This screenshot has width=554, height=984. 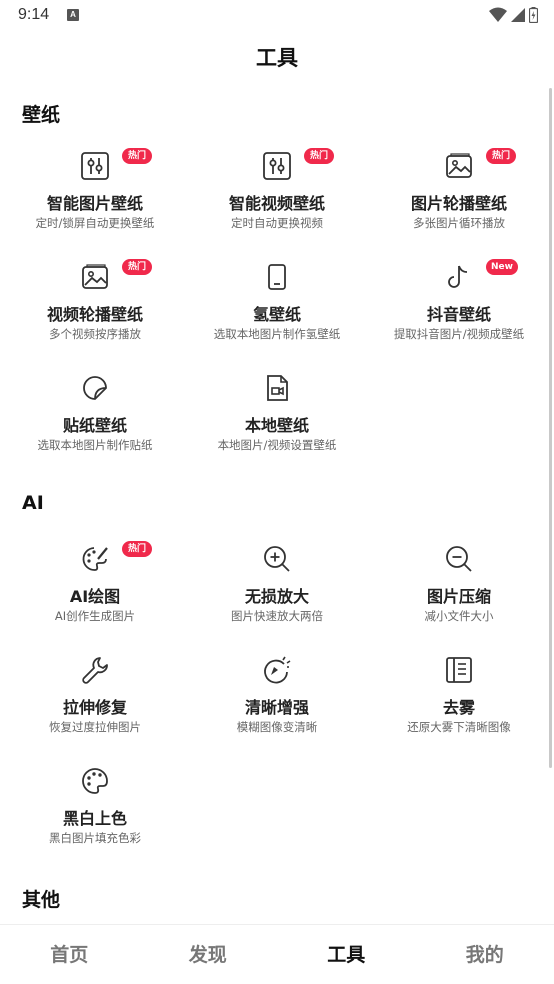 I want to click on tool-desc: 黑白图片填充色彩, so click(x=95, y=838).